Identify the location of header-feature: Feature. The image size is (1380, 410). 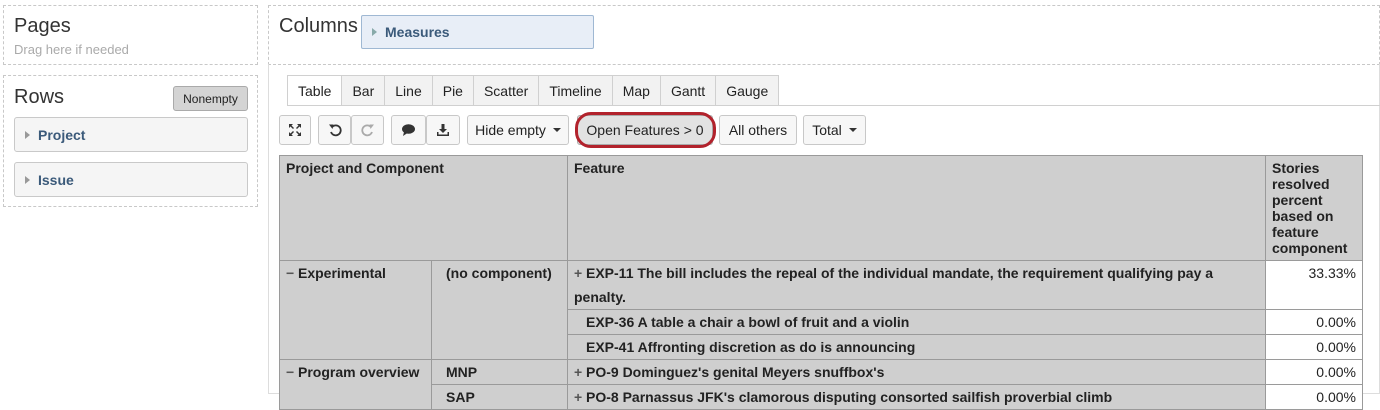
(916, 208).